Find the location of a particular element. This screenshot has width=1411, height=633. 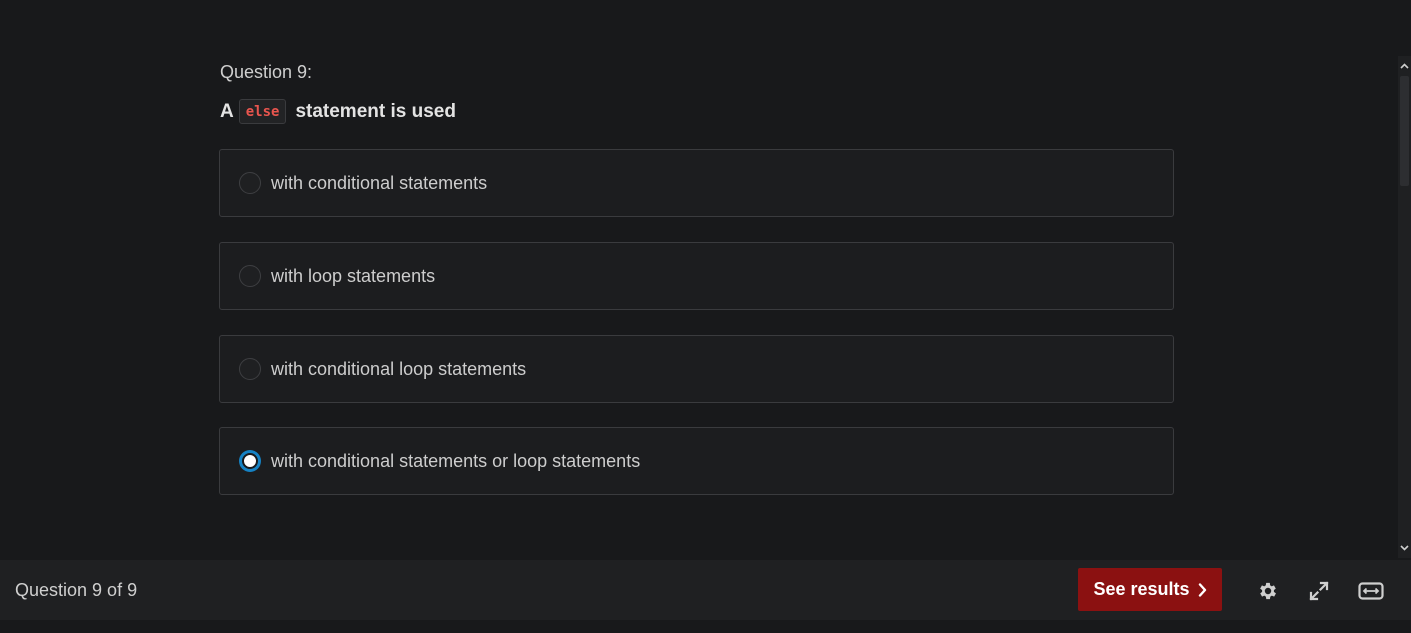

scrollbar-thumb is located at coordinates (1404, 131).